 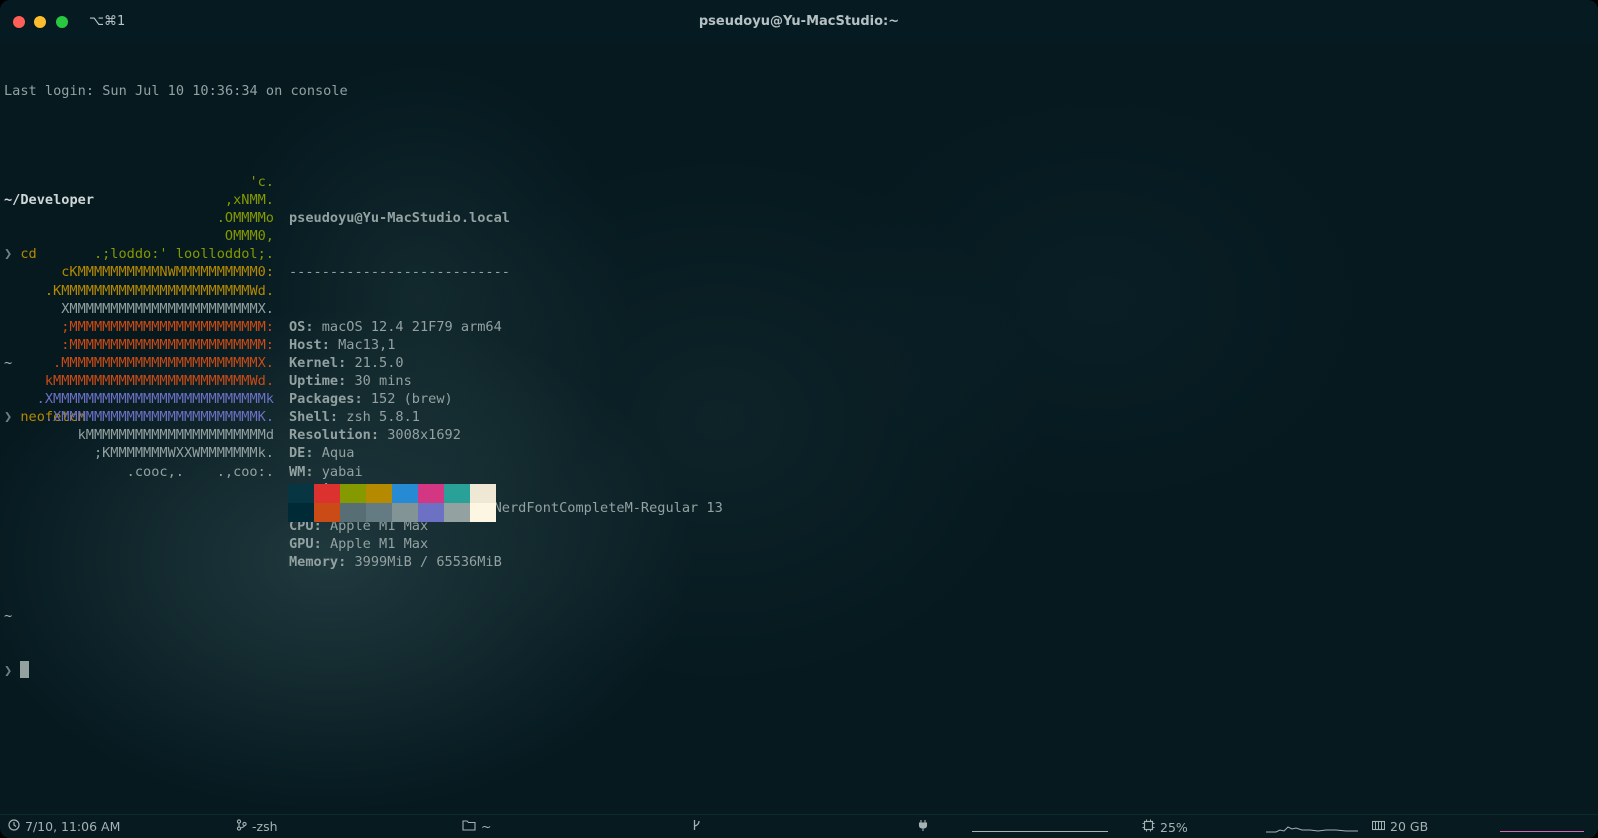 I want to click on shell-text: -zsh, so click(x=265, y=826).